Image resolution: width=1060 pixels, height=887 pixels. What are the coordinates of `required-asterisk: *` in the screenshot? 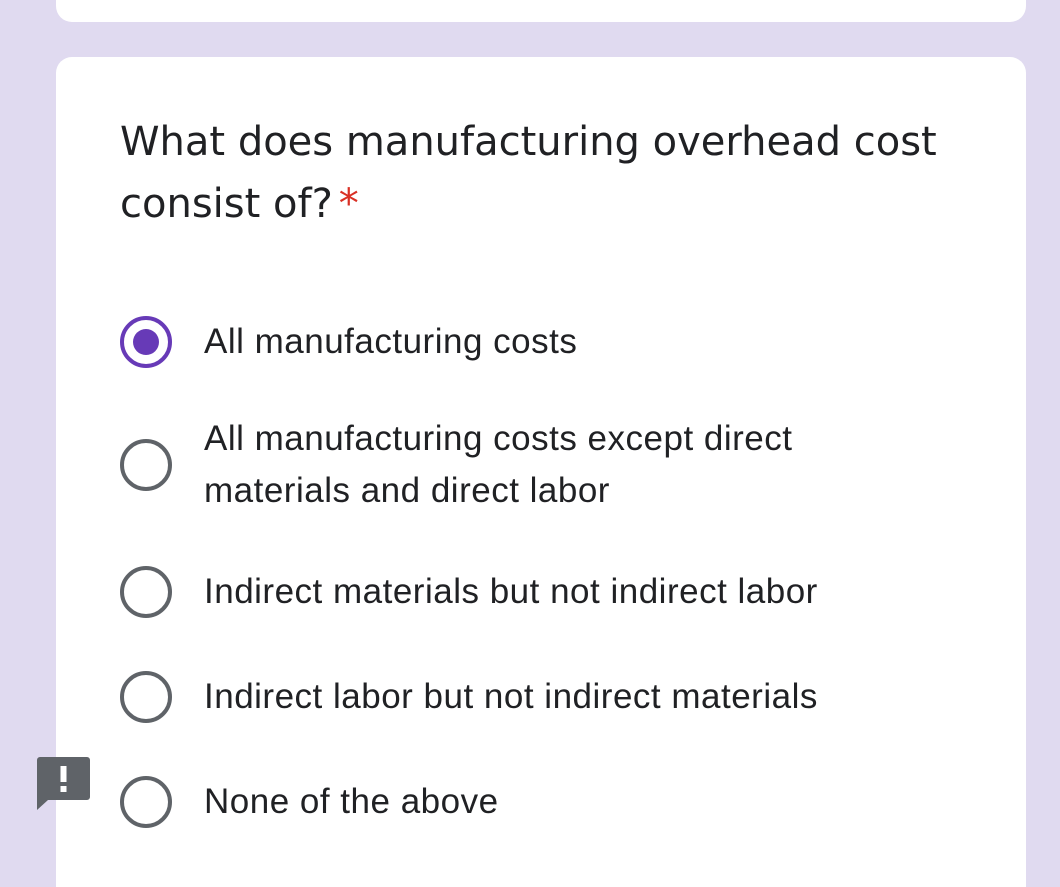 It's located at (348, 204).